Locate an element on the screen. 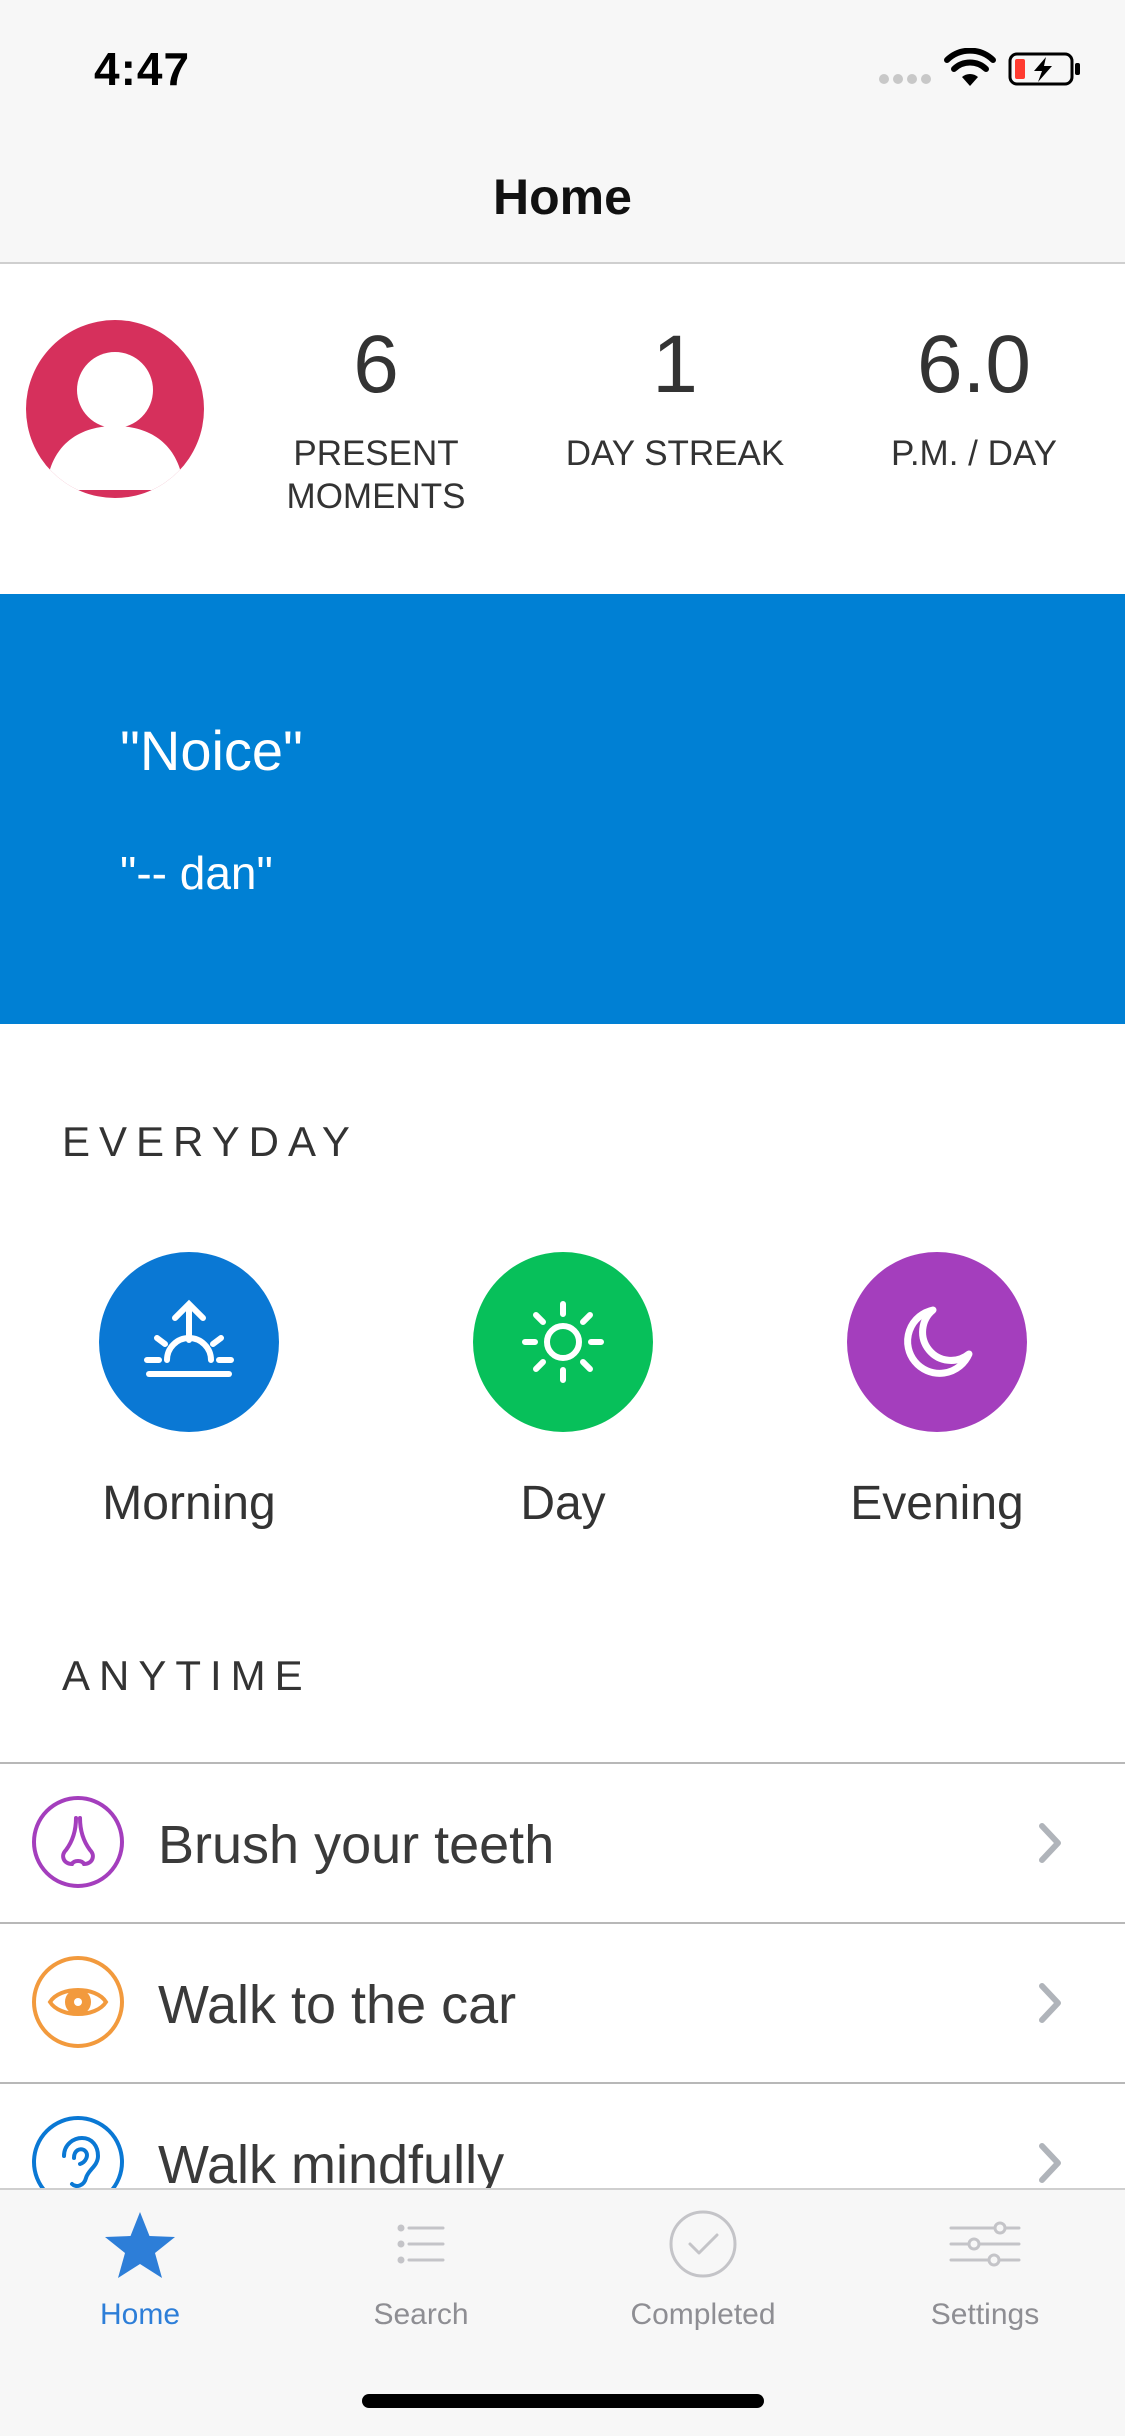  day-circle is located at coordinates (563, 1342).